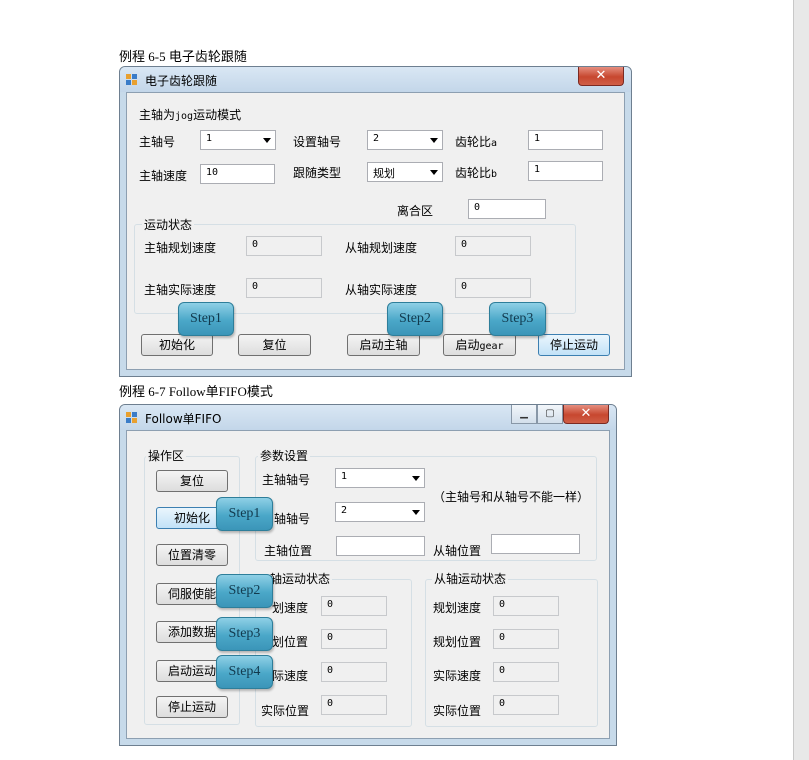 This screenshot has height=760, width=809. Describe the element at coordinates (535, 544) in the screenshot. I see `slave-position-input` at that location.